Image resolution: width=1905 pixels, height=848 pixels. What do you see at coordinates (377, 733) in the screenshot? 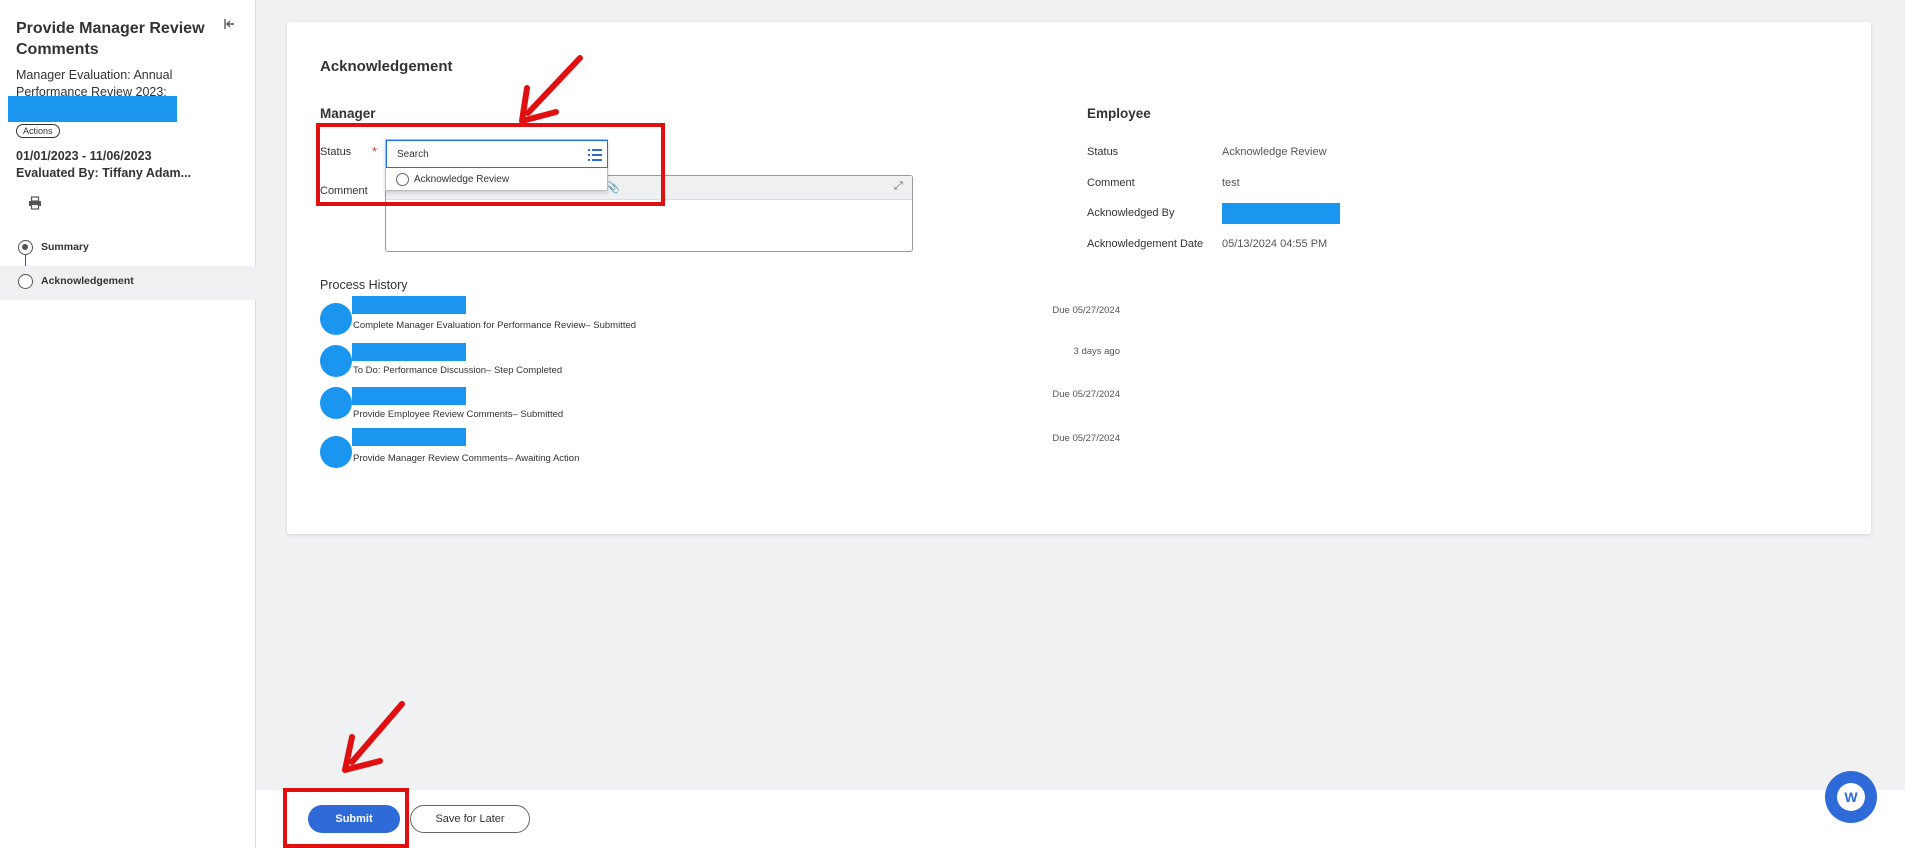
I see `annotation-arrow-submit` at bounding box center [377, 733].